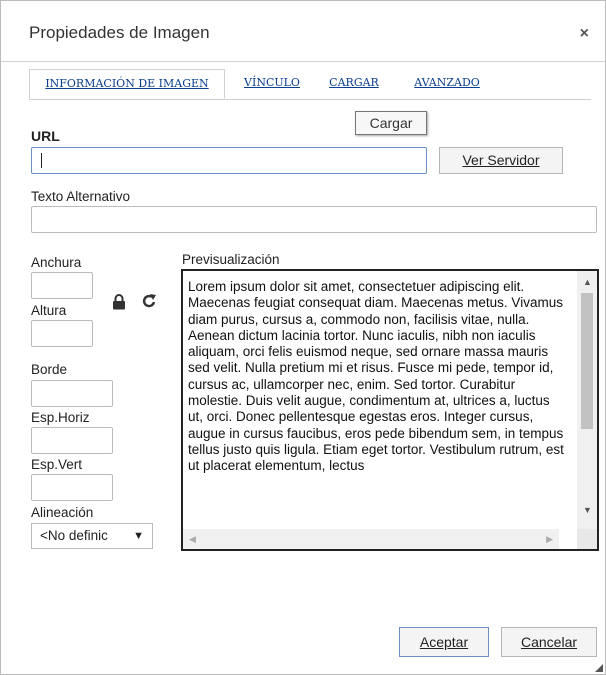 The image size is (606, 675). Describe the element at coordinates (584, 34) in the screenshot. I see `close-icon: ×` at that location.